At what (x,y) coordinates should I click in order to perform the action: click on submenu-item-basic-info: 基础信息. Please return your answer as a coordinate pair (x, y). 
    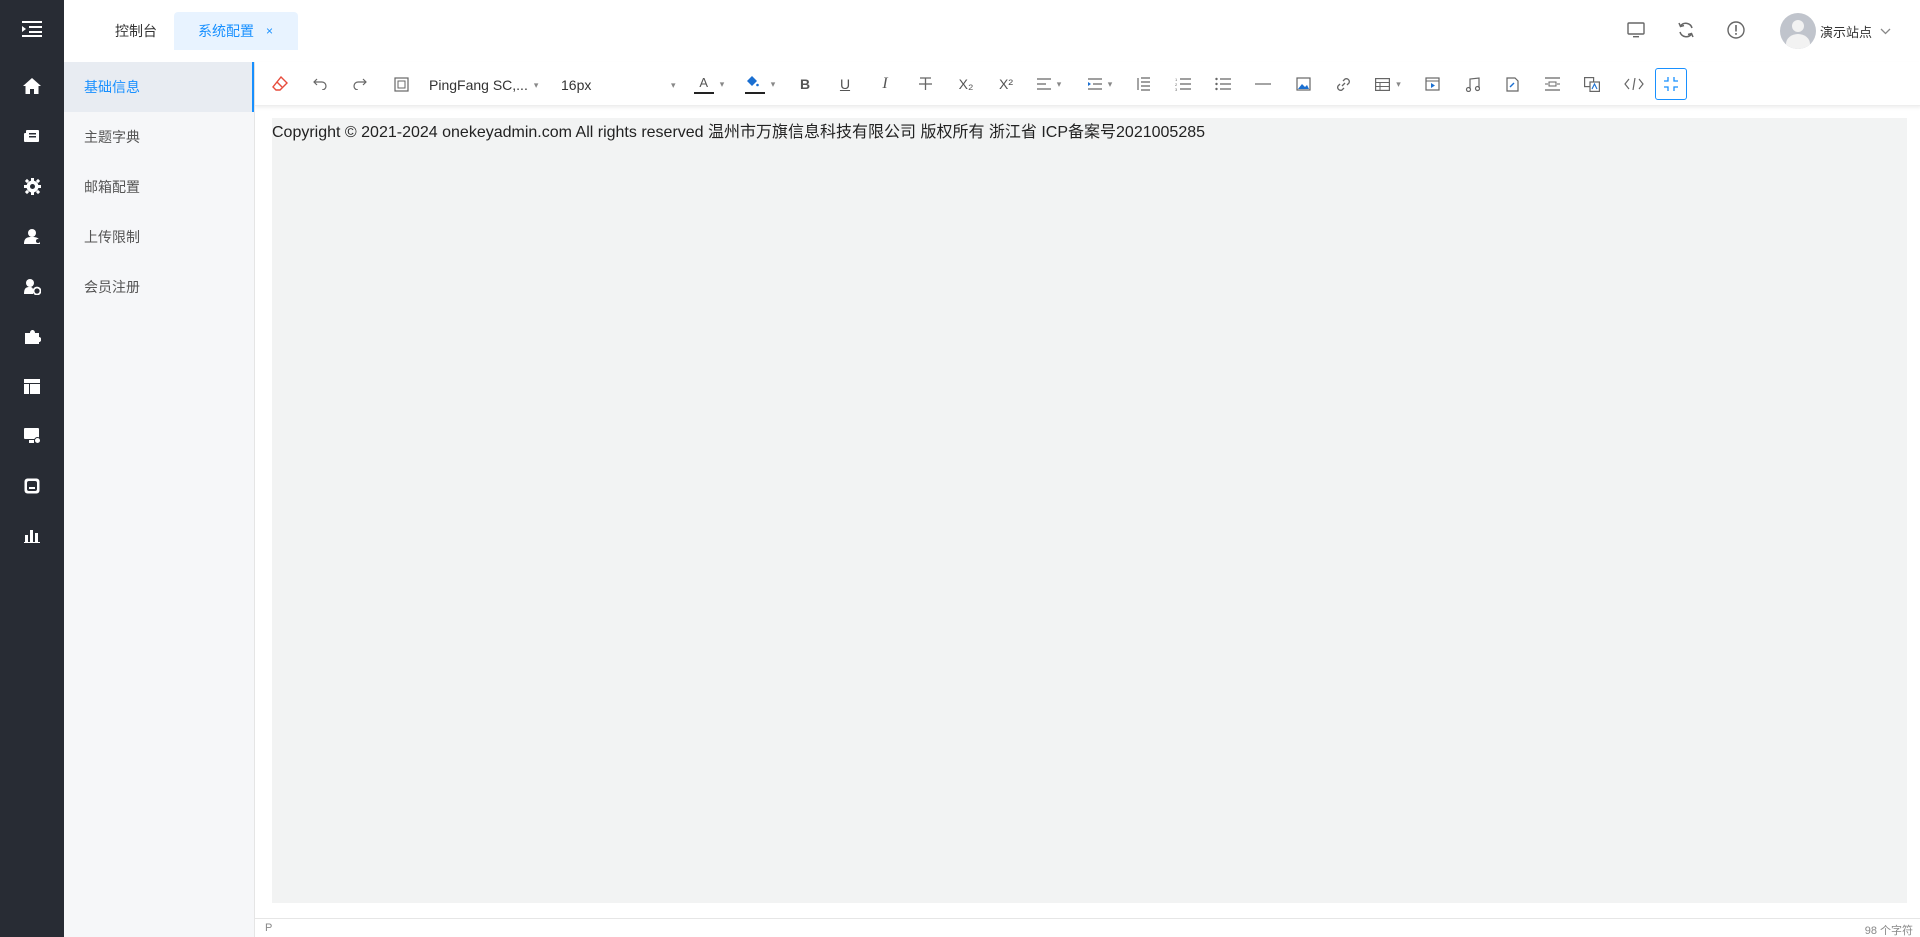
    Looking at the image, I should click on (159, 87).